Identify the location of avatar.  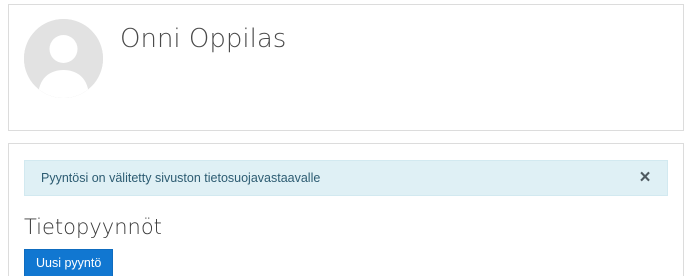
(63, 58).